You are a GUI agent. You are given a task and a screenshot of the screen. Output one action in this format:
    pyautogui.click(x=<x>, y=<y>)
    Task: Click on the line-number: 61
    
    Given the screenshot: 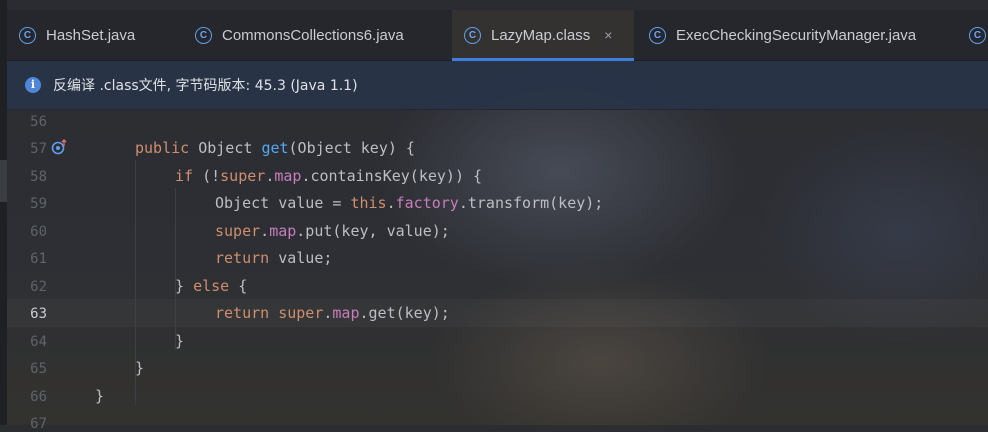 What is the action you would take?
    pyautogui.click(x=38, y=259)
    